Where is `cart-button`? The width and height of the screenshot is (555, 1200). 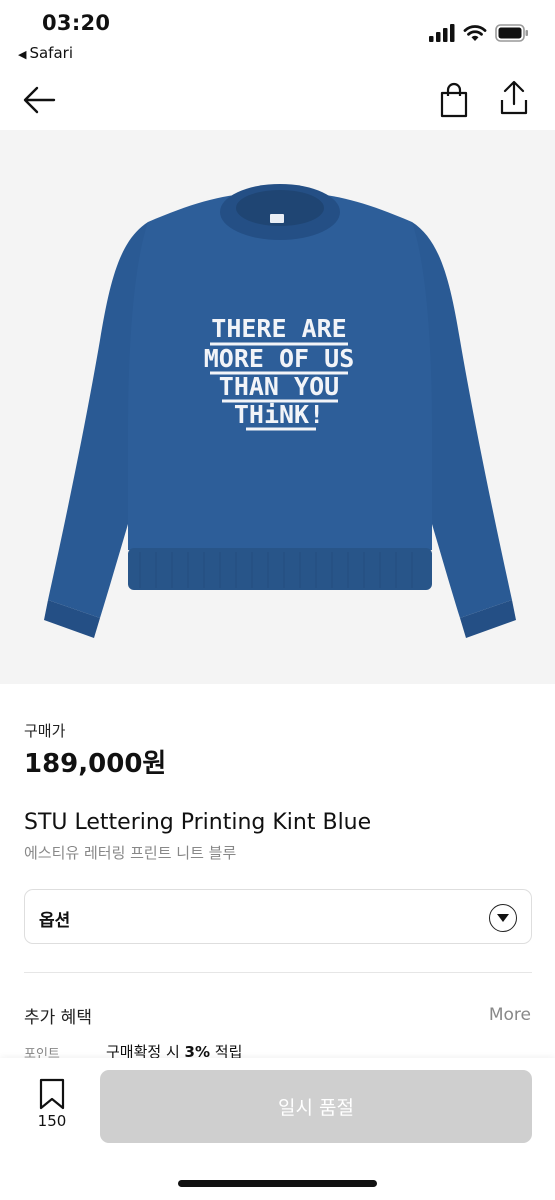 cart-button is located at coordinates (454, 100).